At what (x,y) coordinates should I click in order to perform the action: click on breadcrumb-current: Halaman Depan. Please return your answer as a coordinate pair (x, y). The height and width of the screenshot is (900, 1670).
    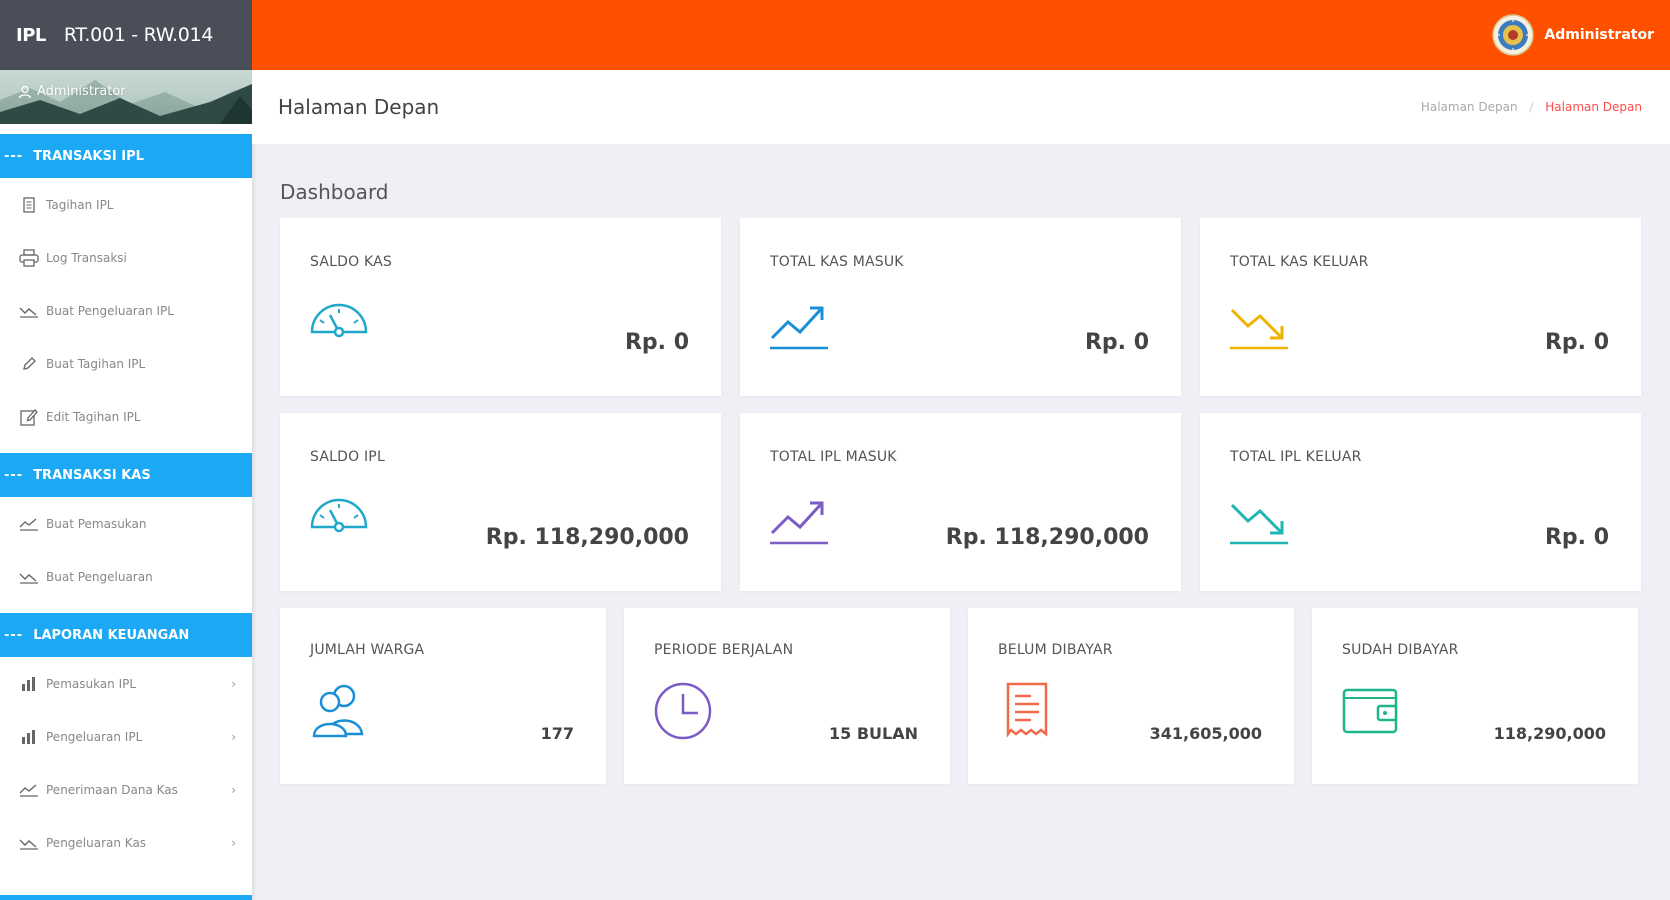
    Looking at the image, I should click on (1593, 107).